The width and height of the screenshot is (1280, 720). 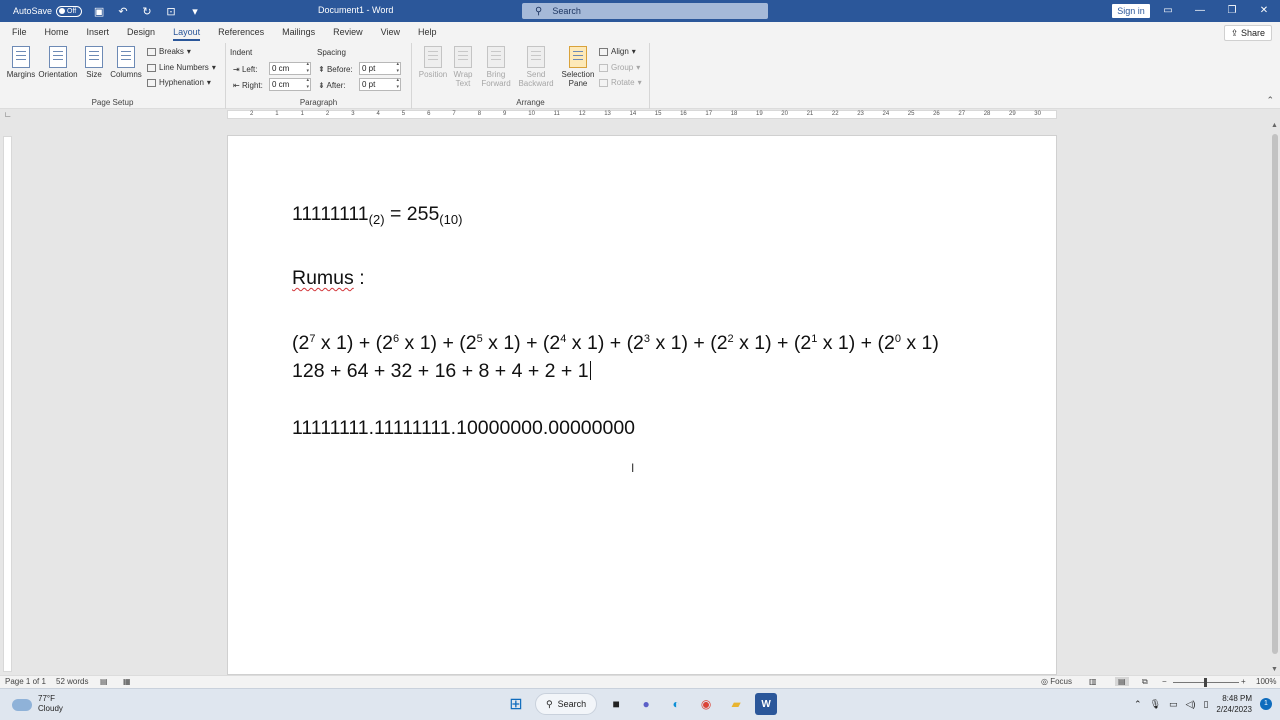 I want to click on word-count: 52 words, so click(x=72, y=681).